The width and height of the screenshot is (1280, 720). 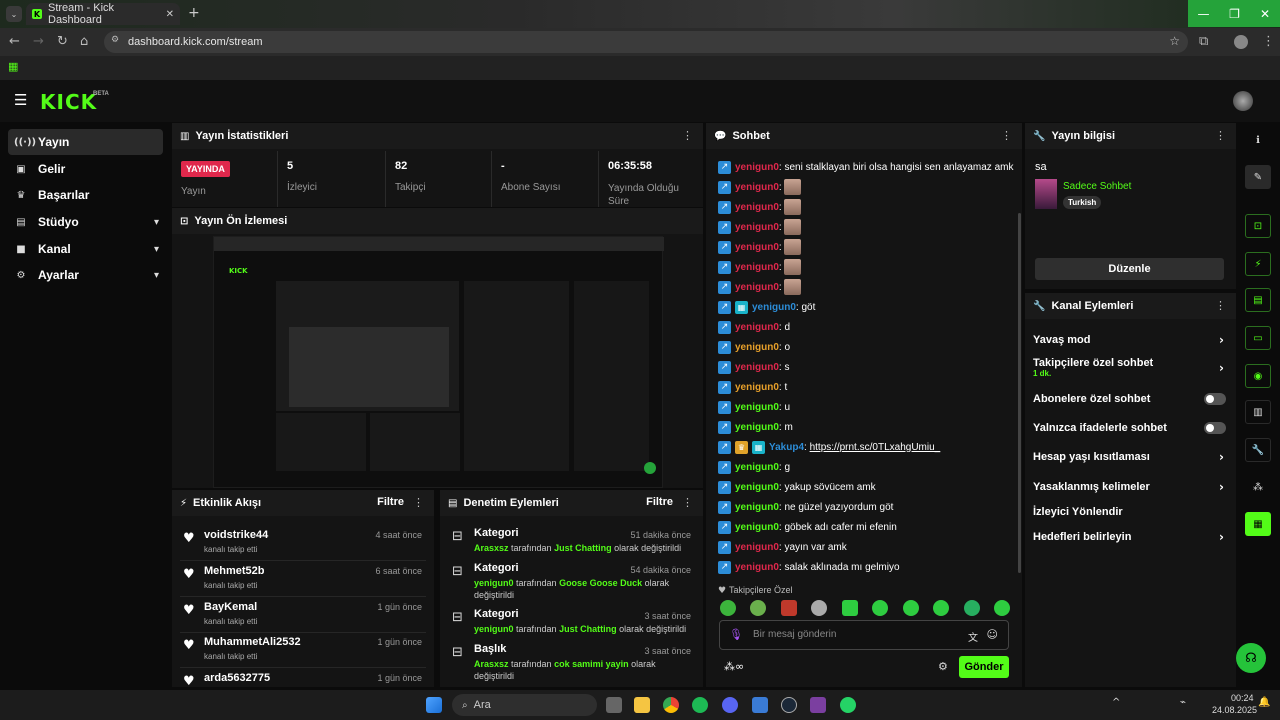 I want to click on tab-search-button: ⌄, so click(x=14, y=14).